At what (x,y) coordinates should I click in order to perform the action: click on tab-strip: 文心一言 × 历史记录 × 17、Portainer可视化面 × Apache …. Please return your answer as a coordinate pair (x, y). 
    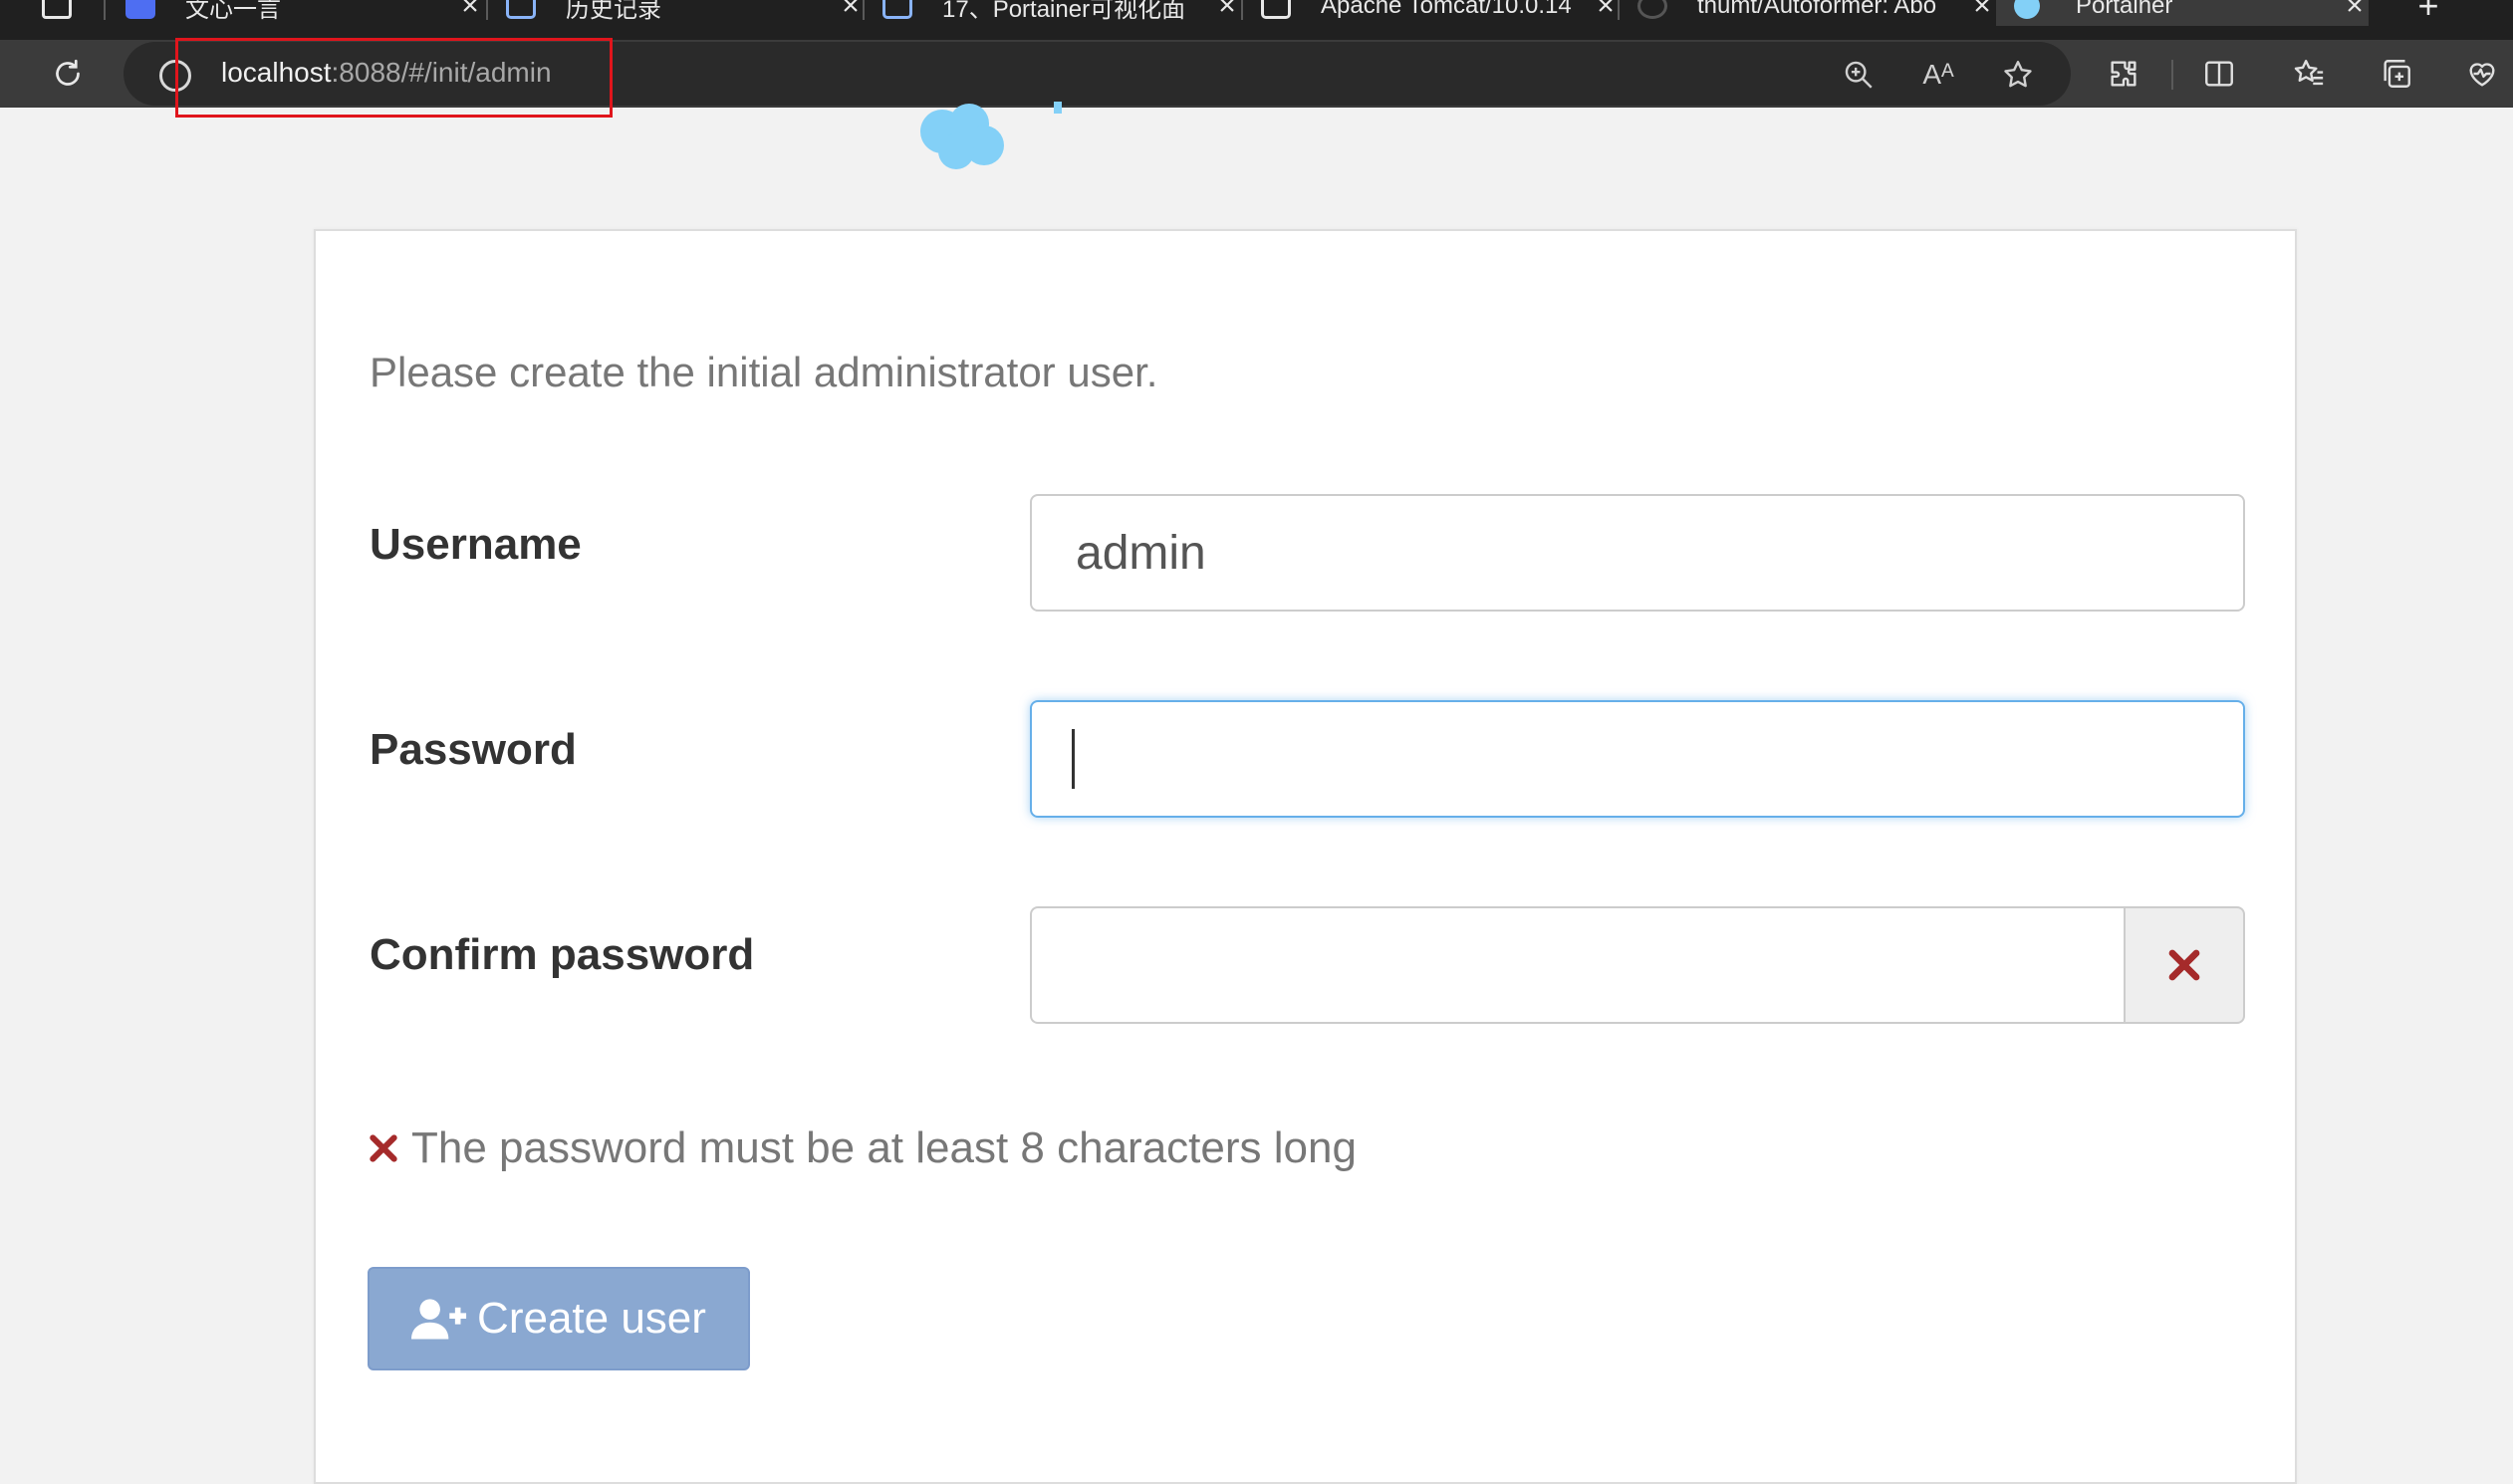
    Looking at the image, I should click on (1256, 20).